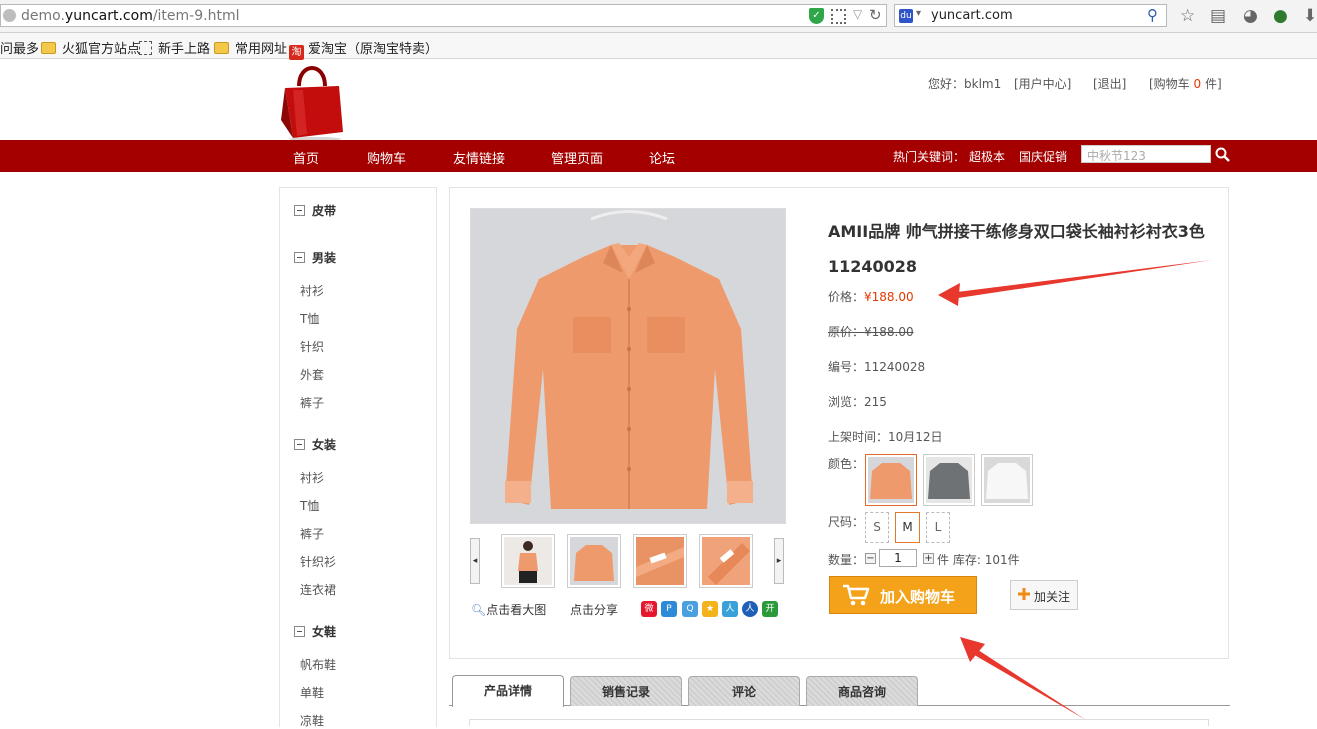 The width and height of the screenshot is (1317, 729). What do you see at coordinates (710, 609) in the screenshot?
I see `star-share-icon: ★` at bounding box center [710, 609].